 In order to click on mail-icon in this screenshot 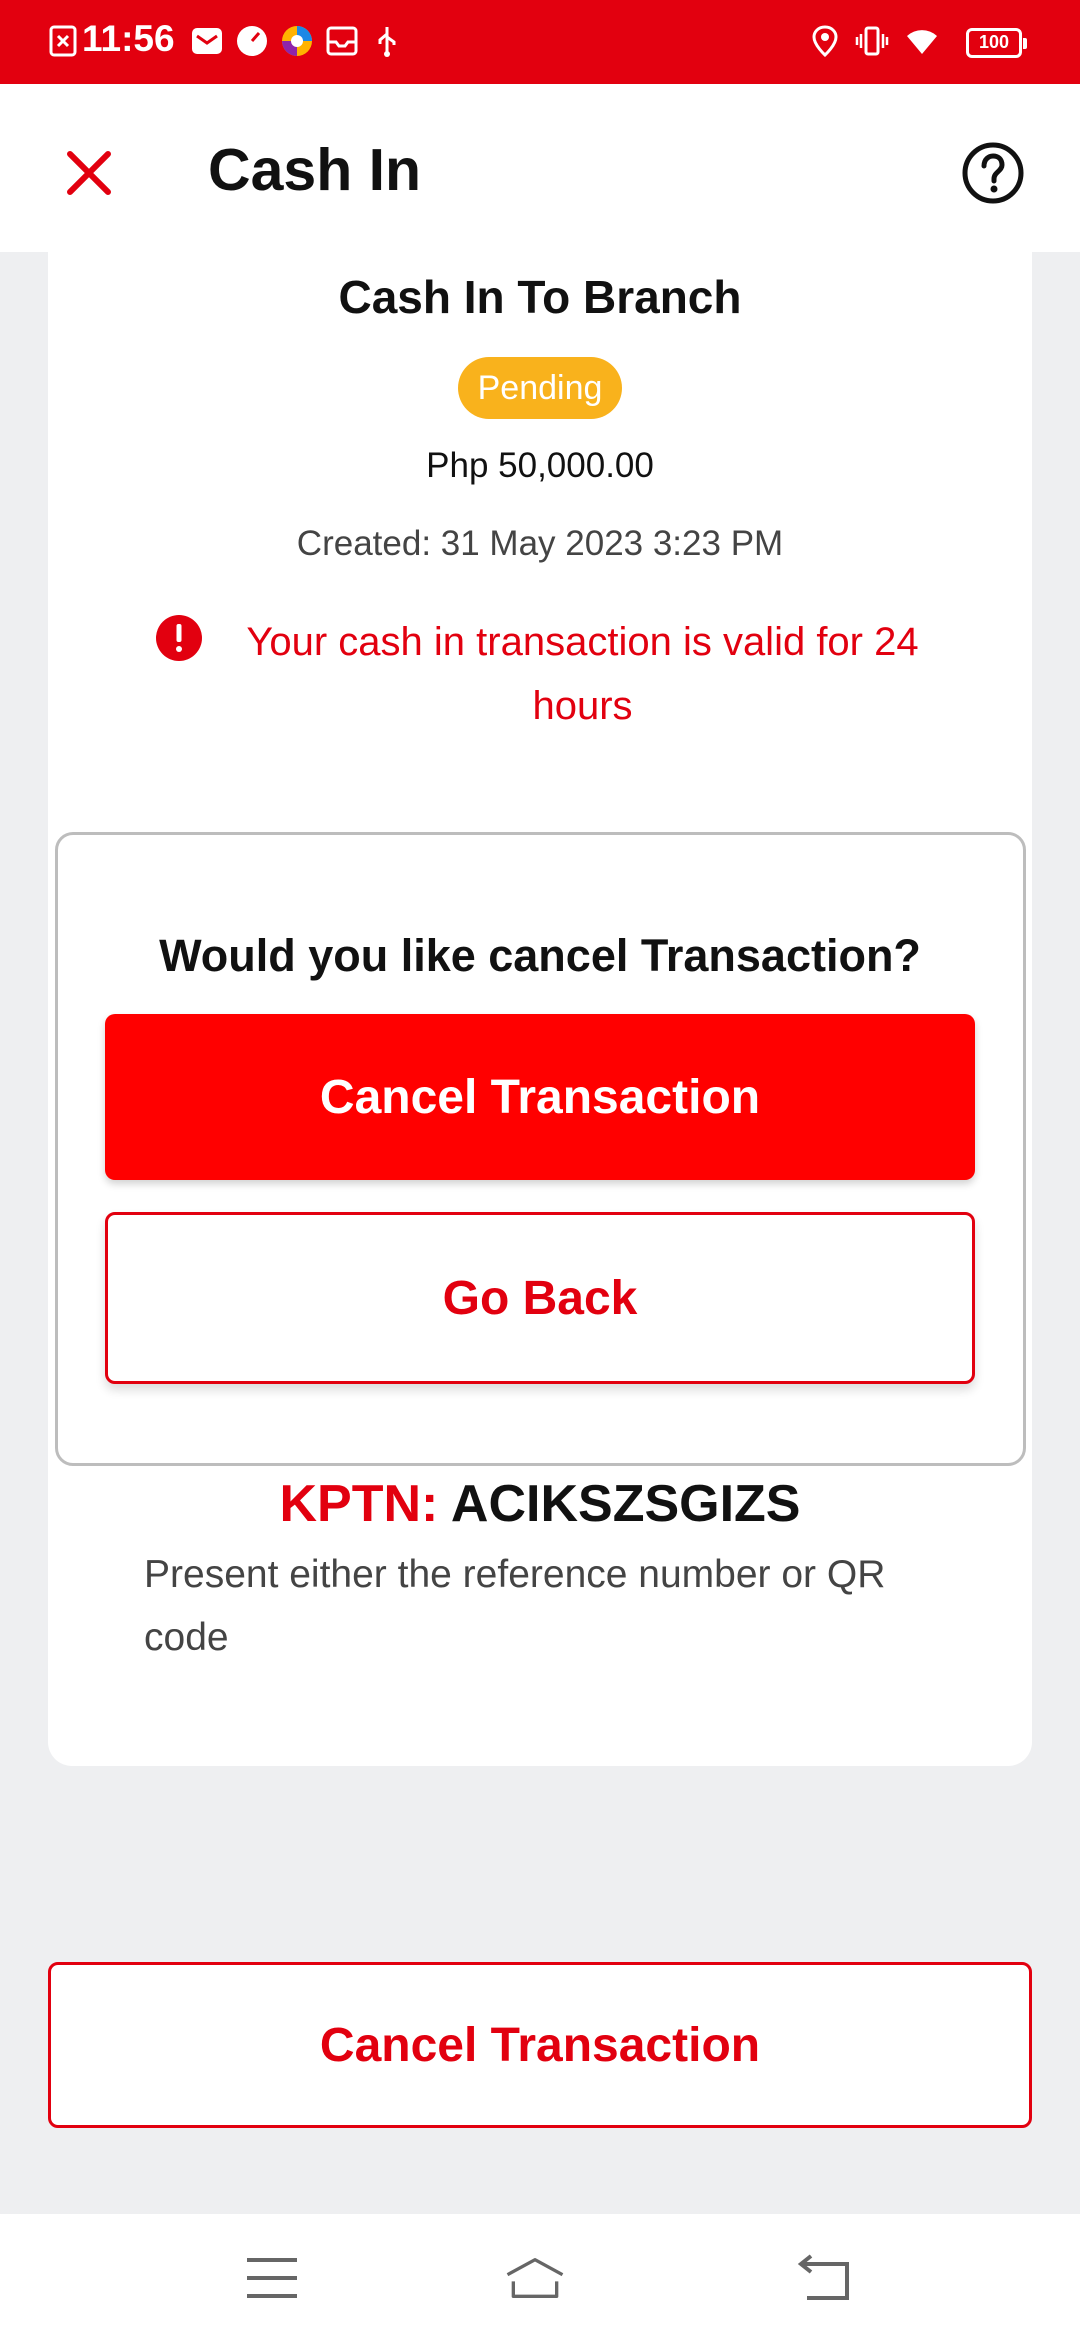, I will do `click(207, 41)`.